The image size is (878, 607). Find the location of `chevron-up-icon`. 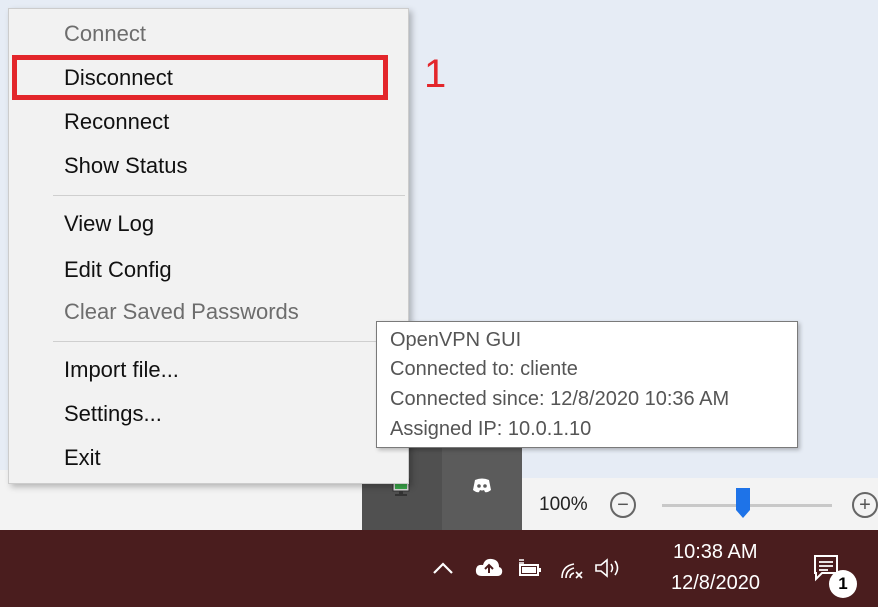

chevron-up-icon is located at coordinates (443, 568).